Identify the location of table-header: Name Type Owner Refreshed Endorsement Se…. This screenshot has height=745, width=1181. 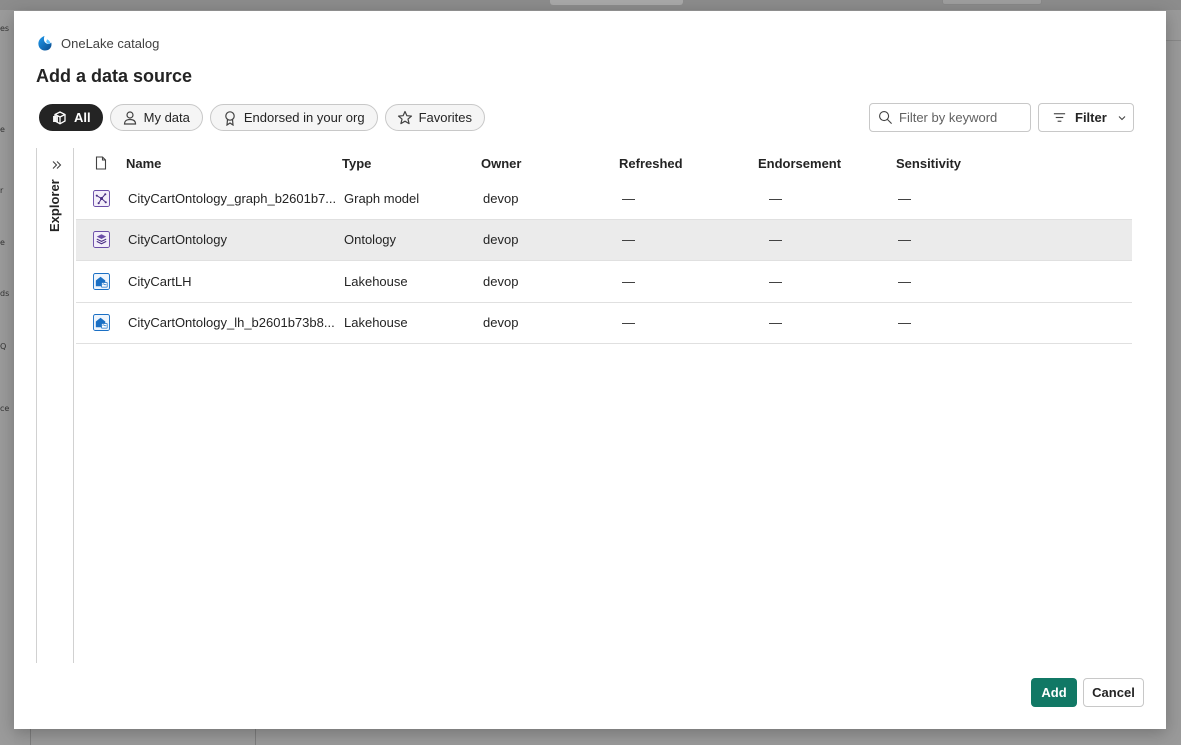
(604, 163).